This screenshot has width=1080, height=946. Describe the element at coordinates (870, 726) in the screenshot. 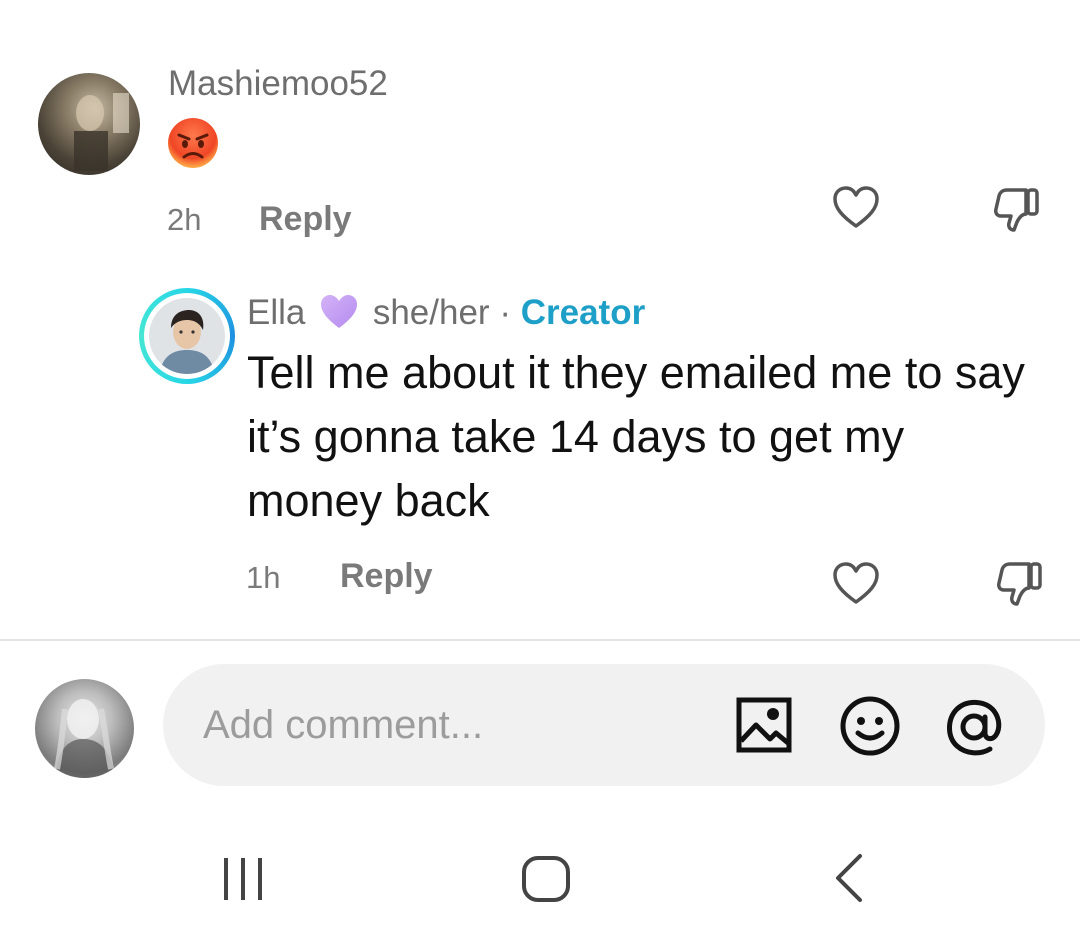

I see `smiley-icon` at that location.